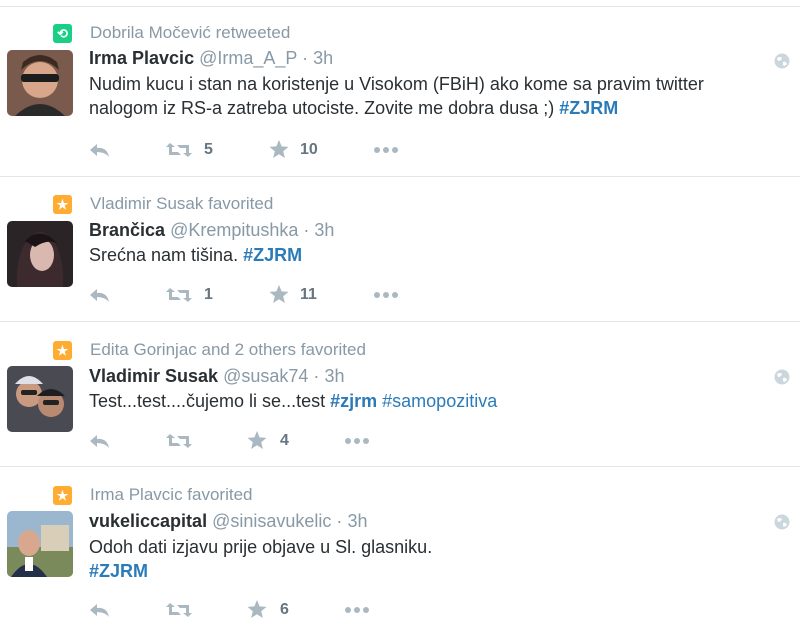 This screenshot has width=800, height=627. What do you see at coordinates (208, 294) in the screenshot?
I see `retweet-count: 1` at bounding box center [208, 294].